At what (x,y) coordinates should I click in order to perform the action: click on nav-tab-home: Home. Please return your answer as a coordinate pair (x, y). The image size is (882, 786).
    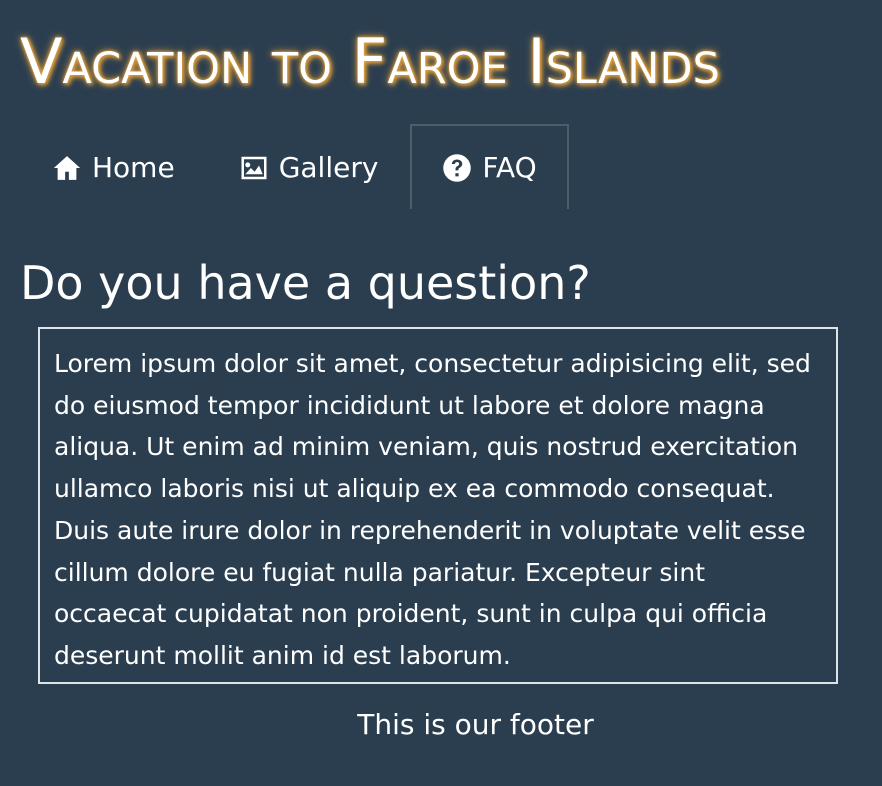
    Looking at the image, I should click on (113, 166).